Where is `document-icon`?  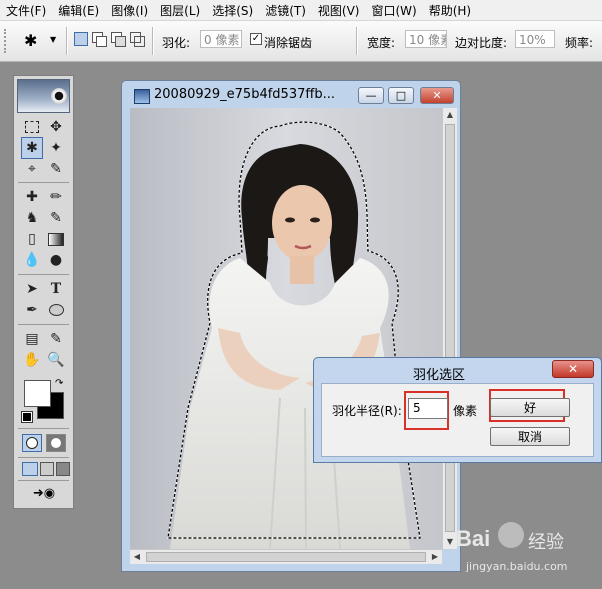 document-icon is located at coordinates (142, 96).